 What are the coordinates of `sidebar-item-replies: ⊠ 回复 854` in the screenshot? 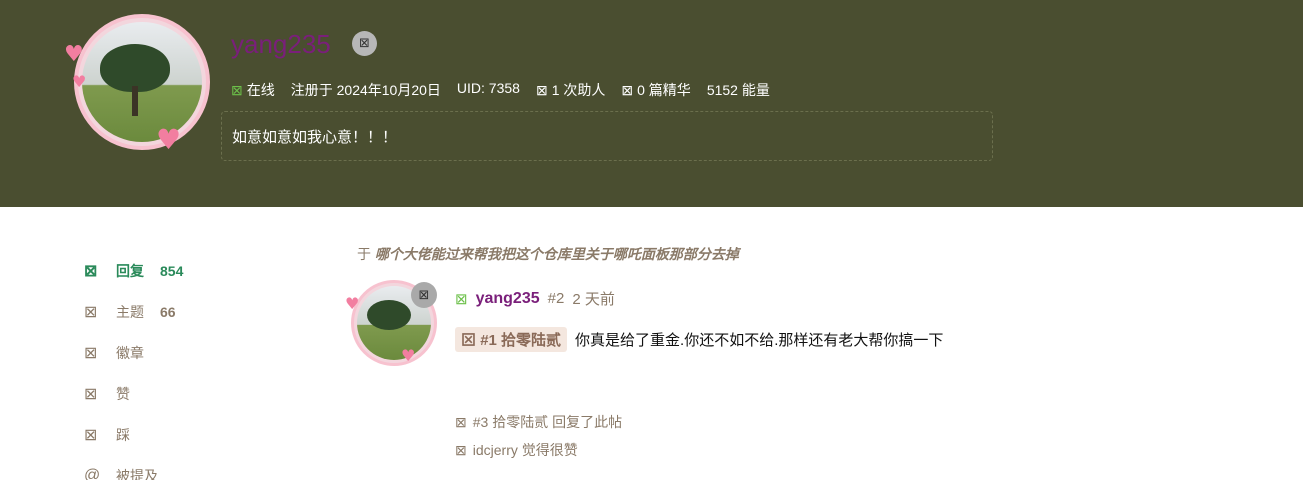 It's located at (184, 270).